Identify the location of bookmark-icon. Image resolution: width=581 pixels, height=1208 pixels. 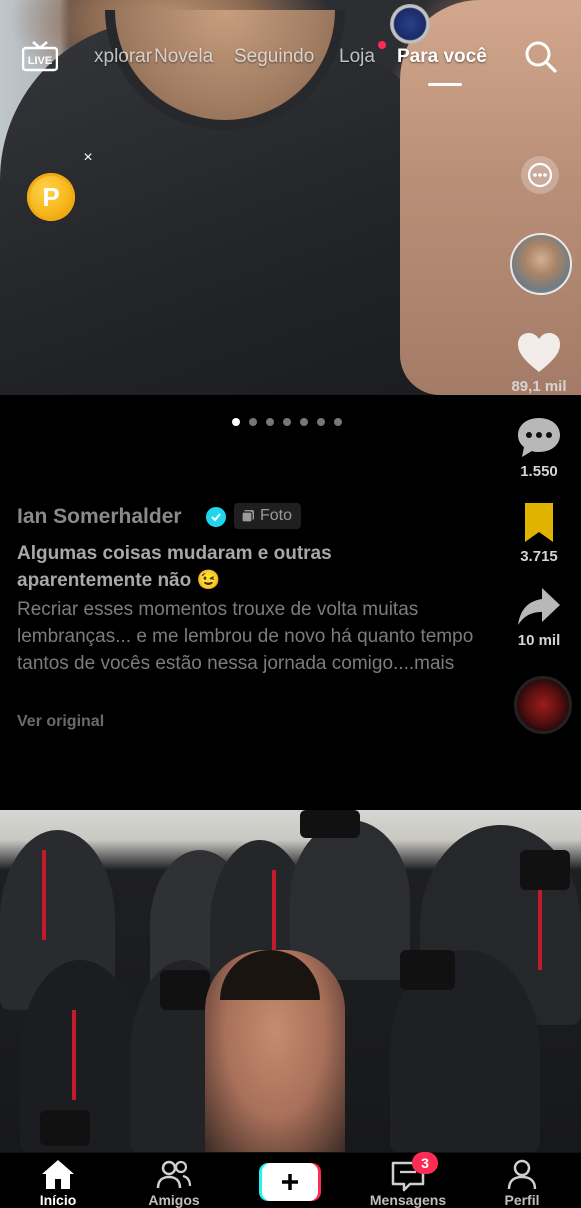
(539, 523).